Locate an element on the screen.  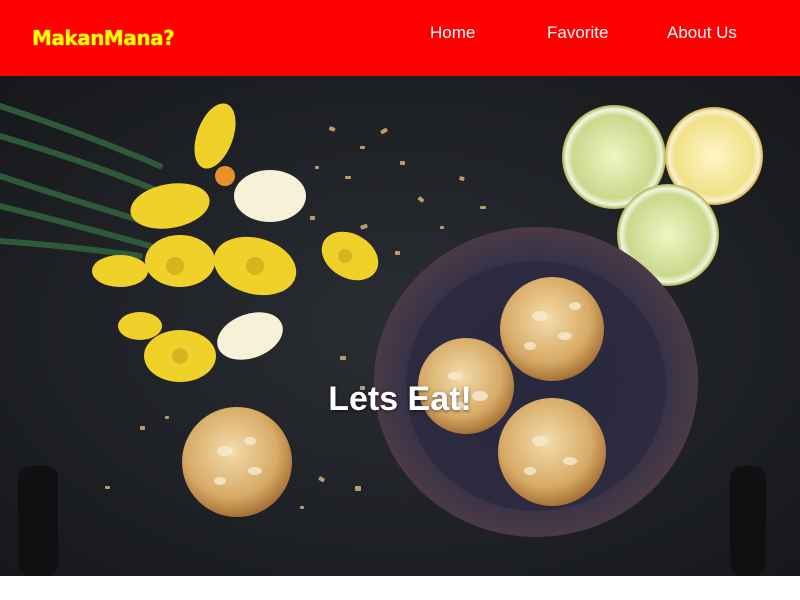
page-body-area is located at coordinates (400, 588).